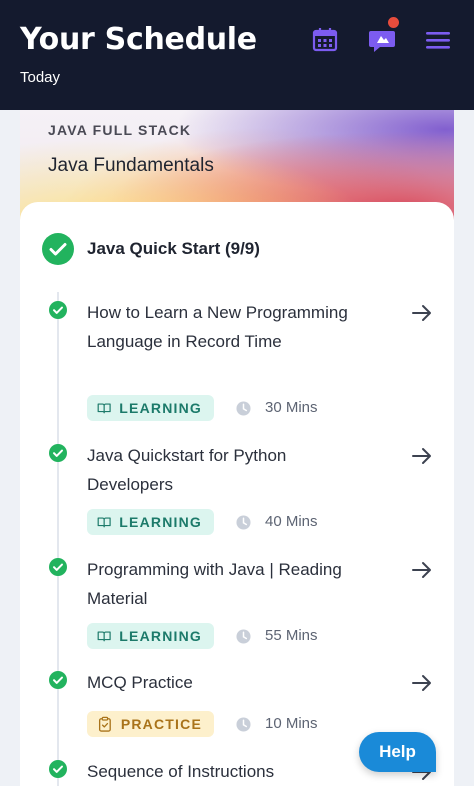  What do you see at coordinates (138, 39) in the screenshot?
I see `page-title: Your Schedule` at bounding box center [138, 39].